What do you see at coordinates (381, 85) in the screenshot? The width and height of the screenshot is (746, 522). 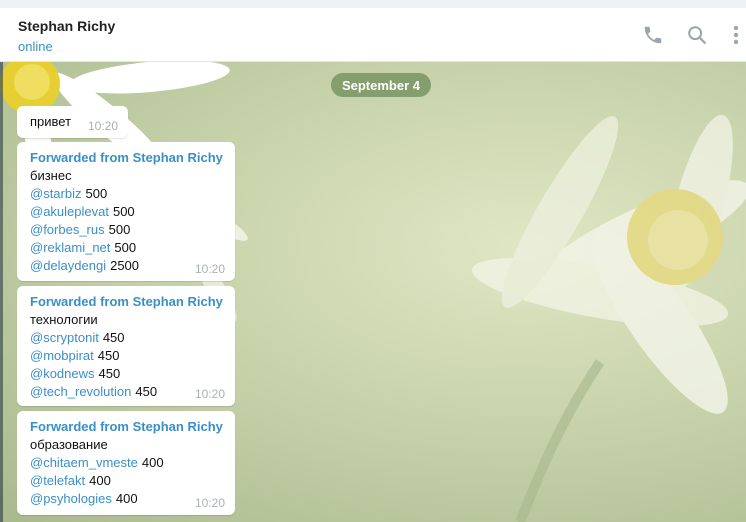 I see `date-separator: September 4` at bounding box center [381, 85].